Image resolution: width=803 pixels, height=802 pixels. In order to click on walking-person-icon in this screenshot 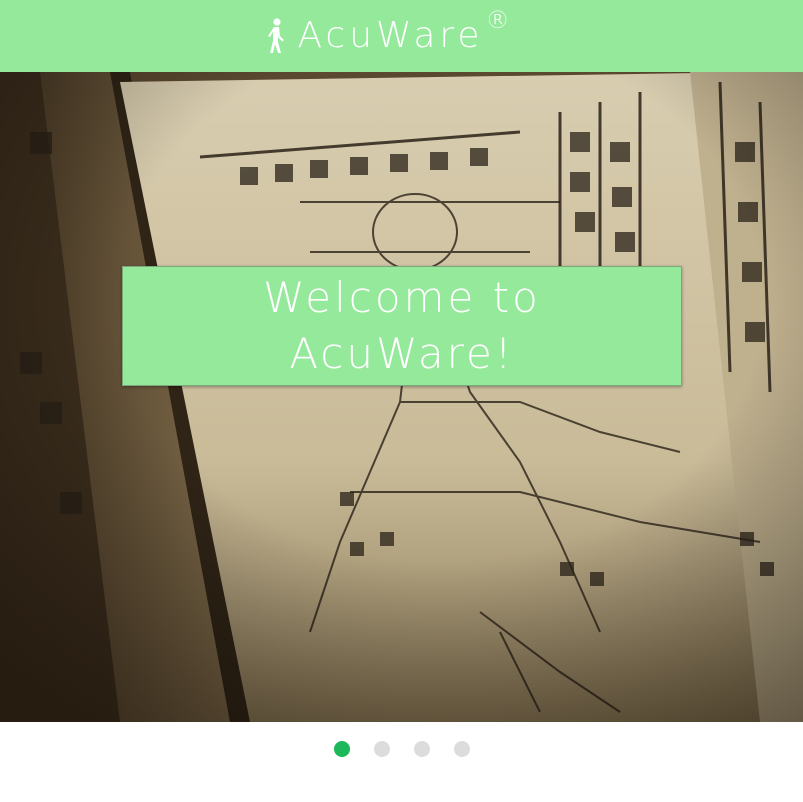, I will do `click(276, 36)`.